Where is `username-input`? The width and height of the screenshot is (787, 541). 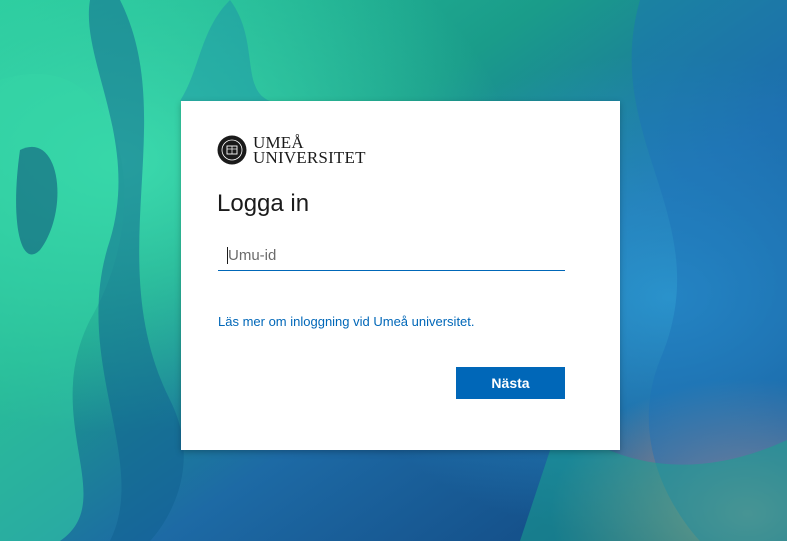
username-input is located at coordinates (391, 256).